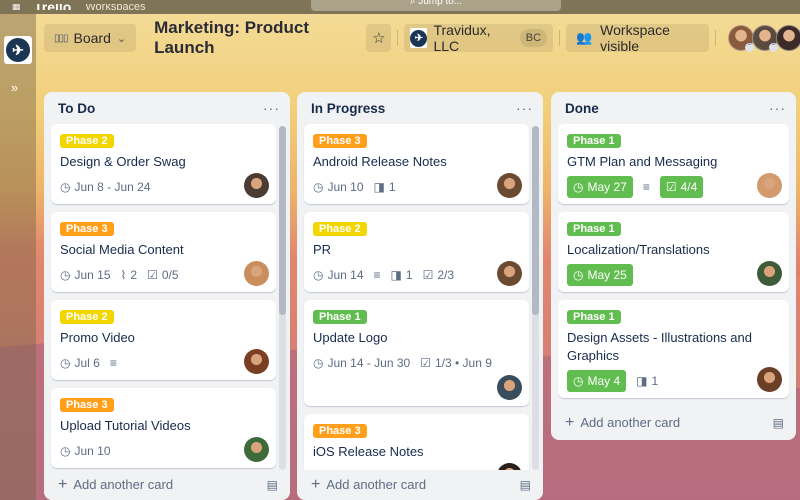 The image size is (800, 500). What do you see at coordinates (673, 381) in the screenshot?
I see `card-badges: ◷ May 4 ◨ 1` at bounding box center [673, 381].